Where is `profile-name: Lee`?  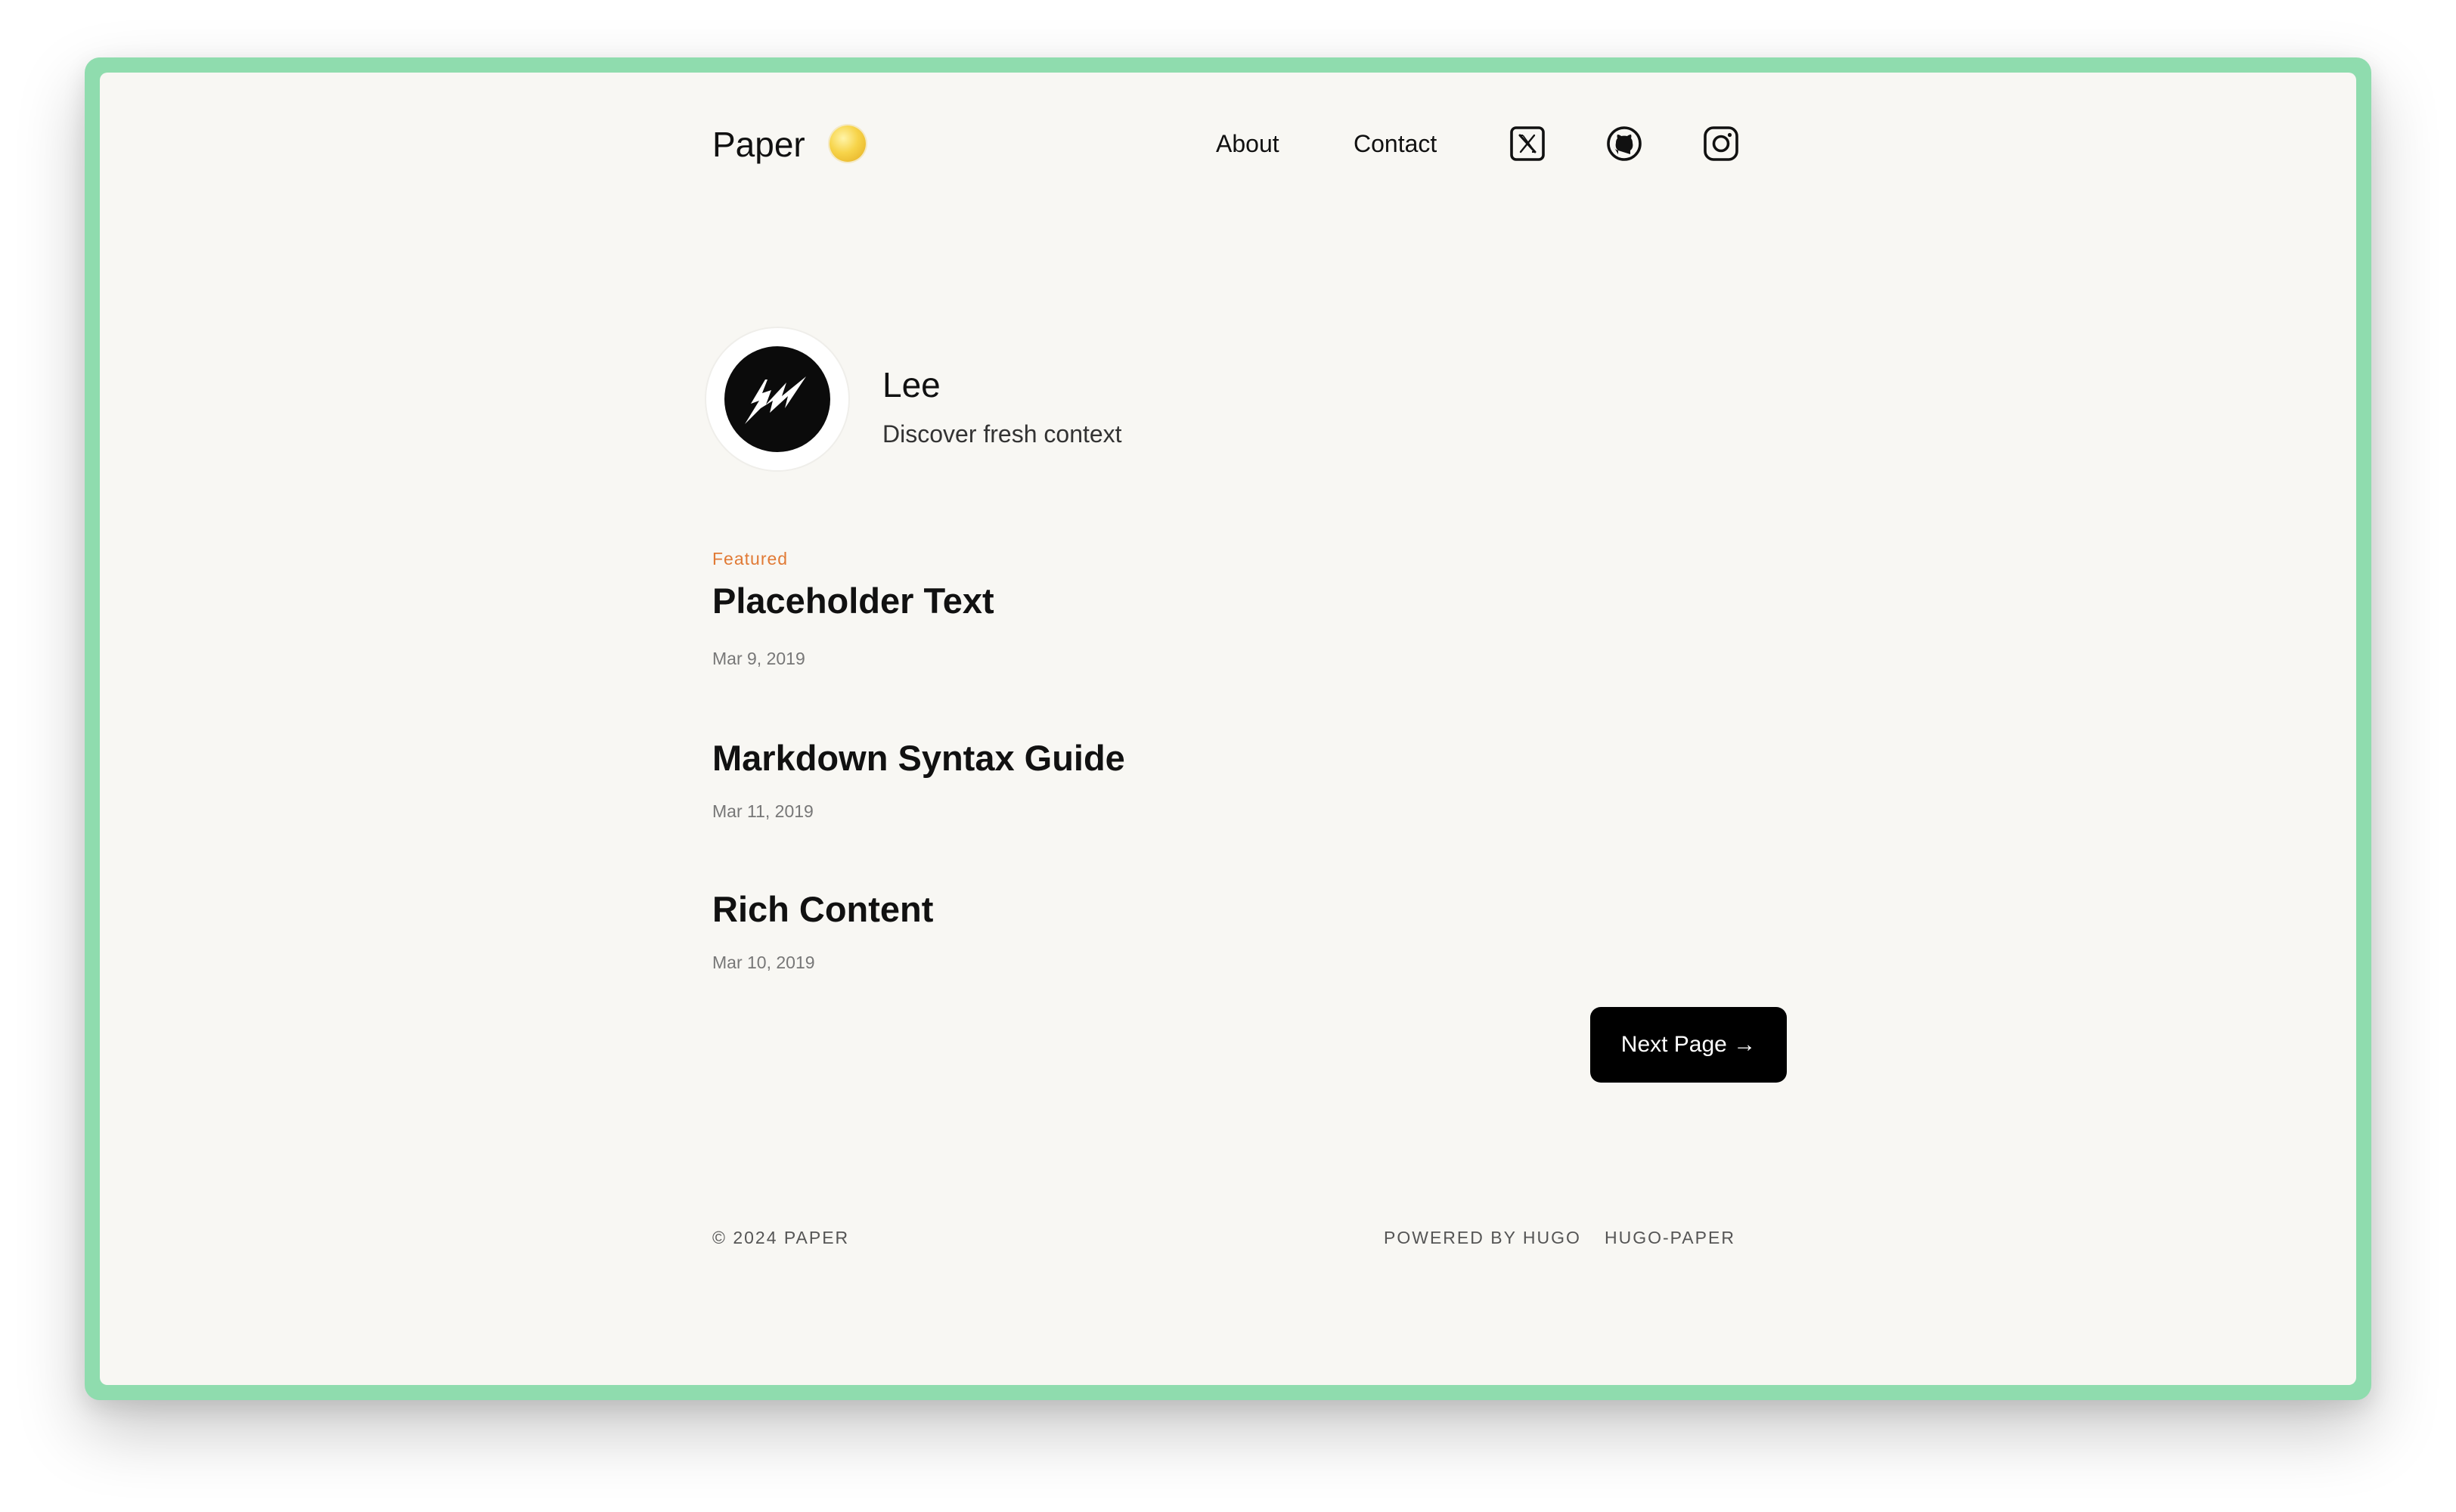
profile-name: Lee is located at coordinates (911, 384).